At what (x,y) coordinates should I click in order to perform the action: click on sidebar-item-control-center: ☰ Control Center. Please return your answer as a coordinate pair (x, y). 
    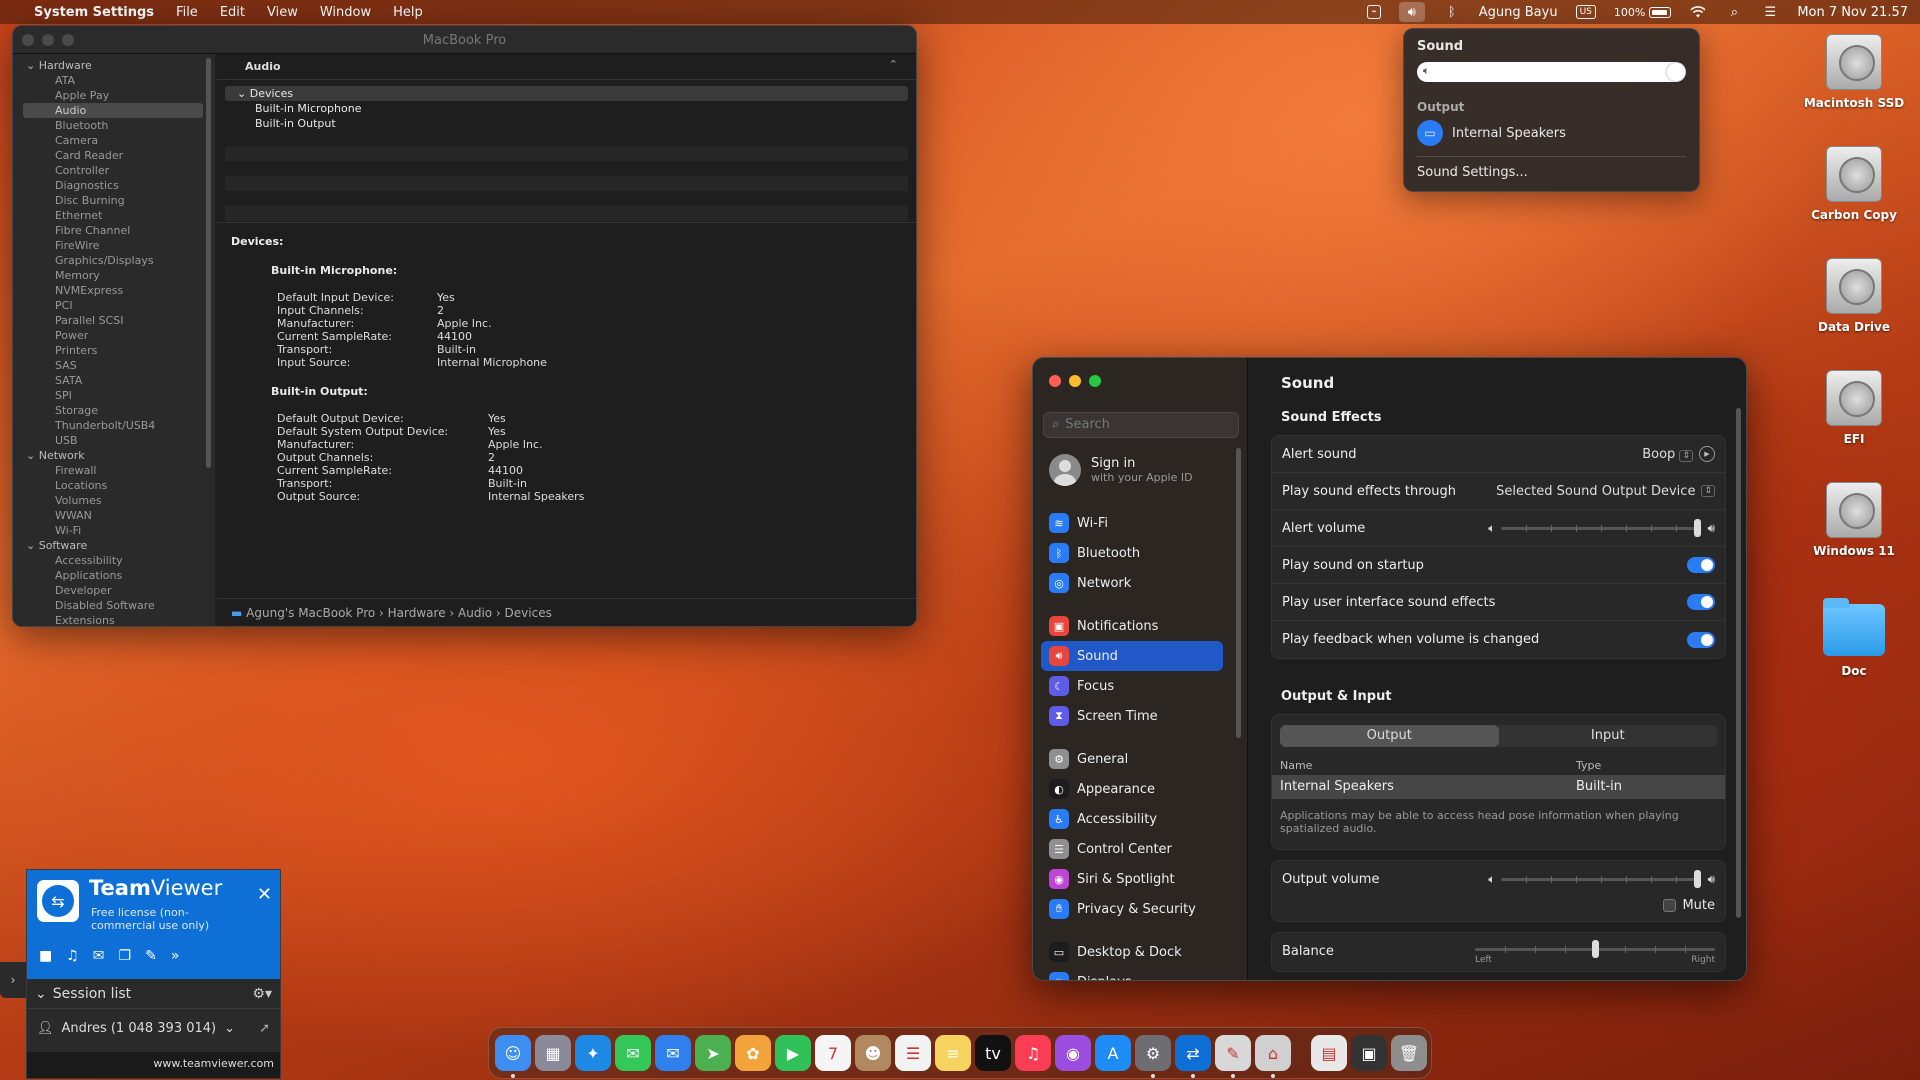
    Looking at the image, I should click on (1132, 849).